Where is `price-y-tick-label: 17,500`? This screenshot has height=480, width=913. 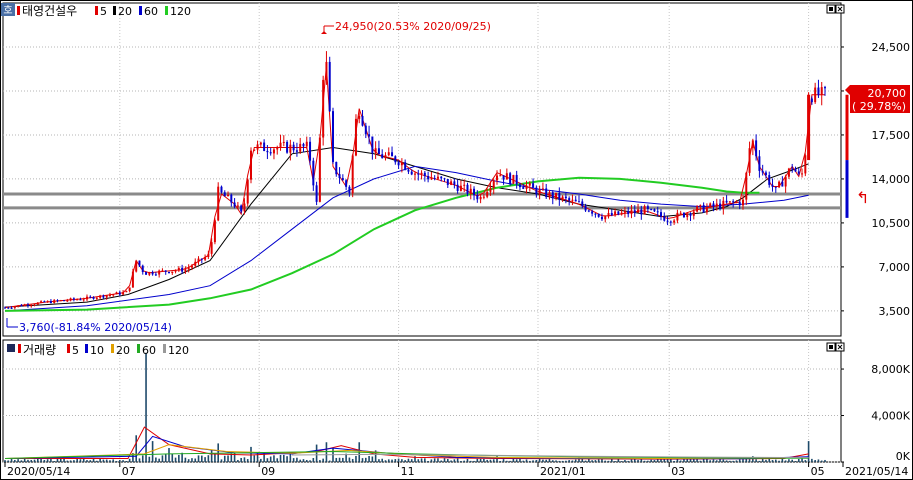
price-y-tick-label: 17,500 is located at coordinates (891, 135).